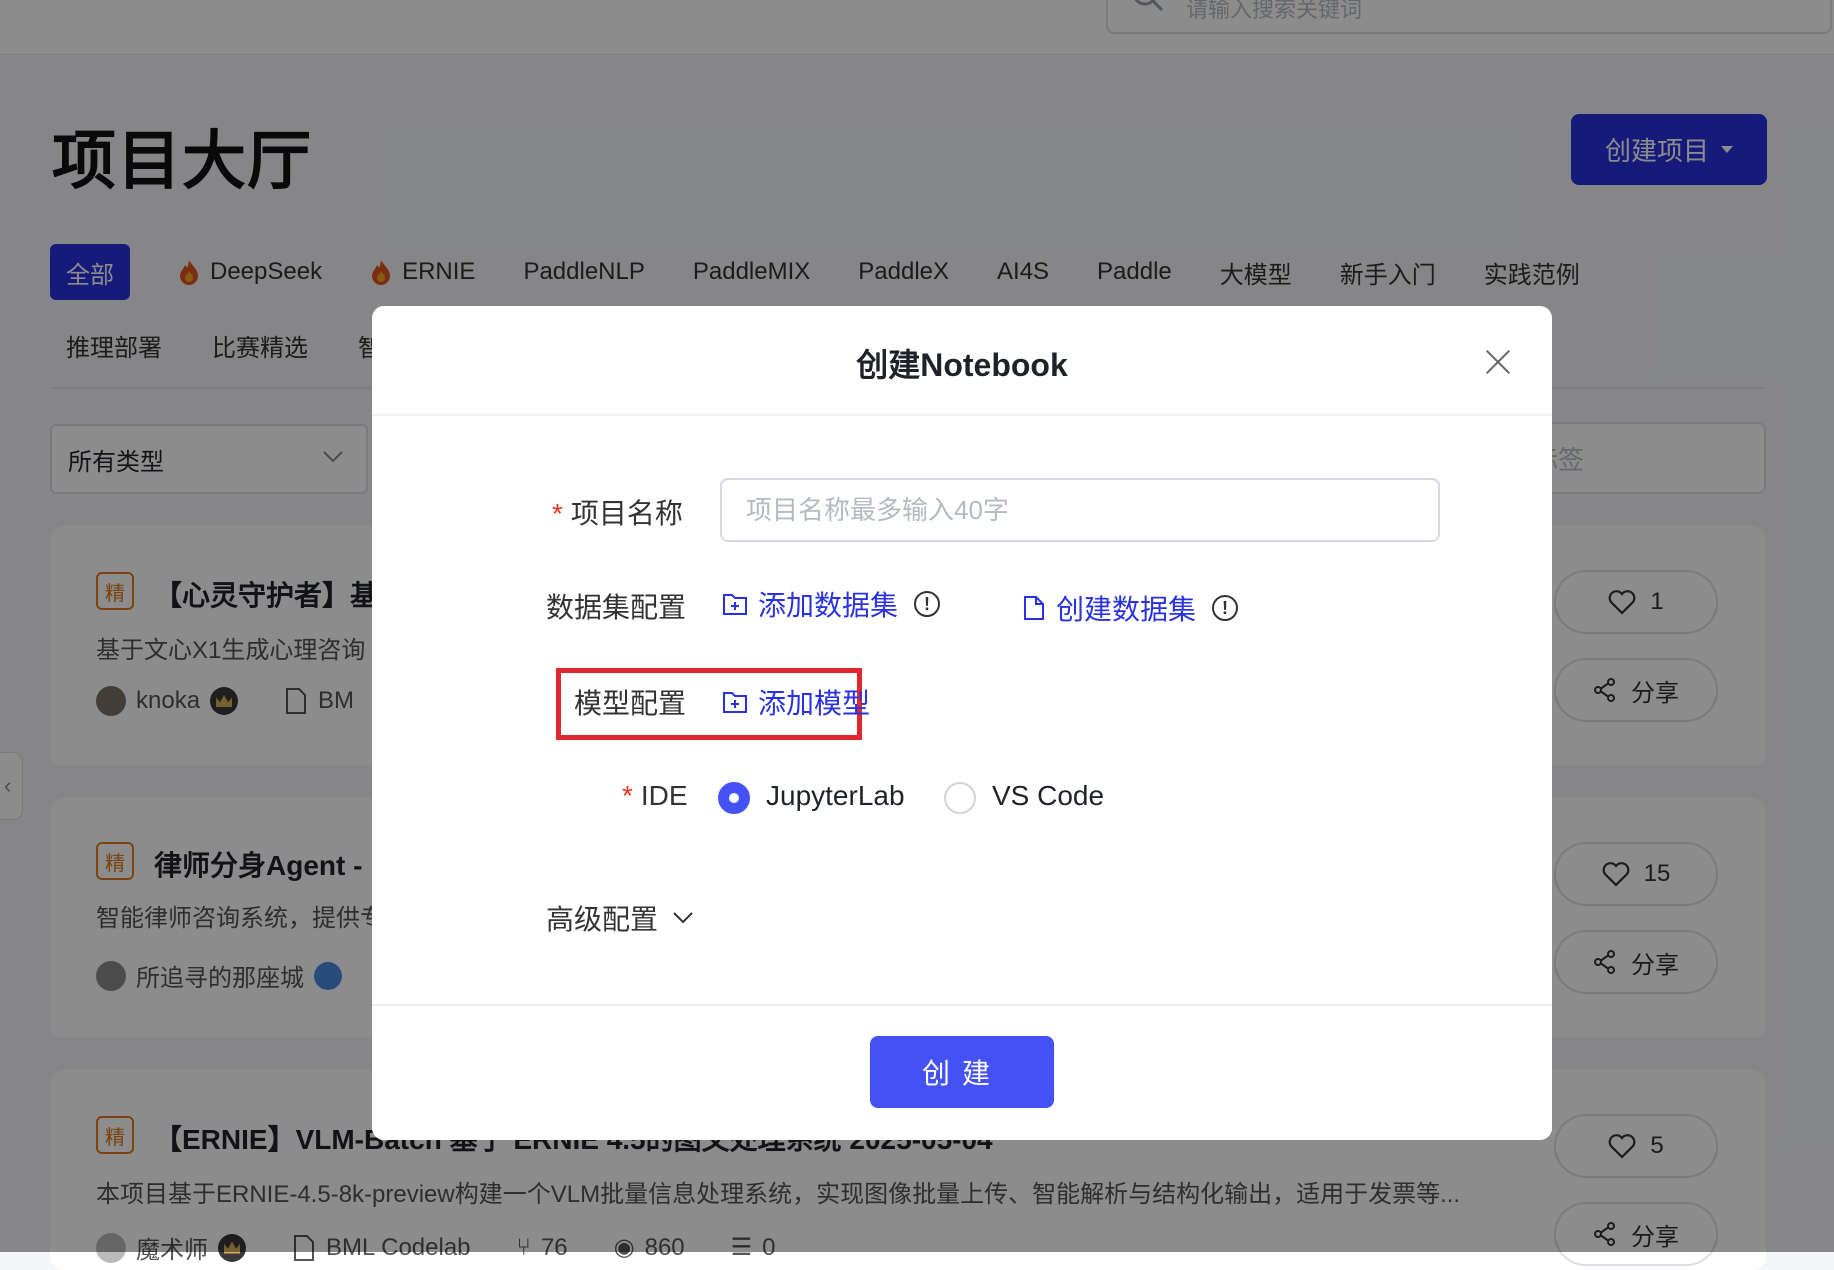 This screenshot has height=1270, width=1834. I want to click on radio-label-vscode: VS Code, so click(1048, 796).